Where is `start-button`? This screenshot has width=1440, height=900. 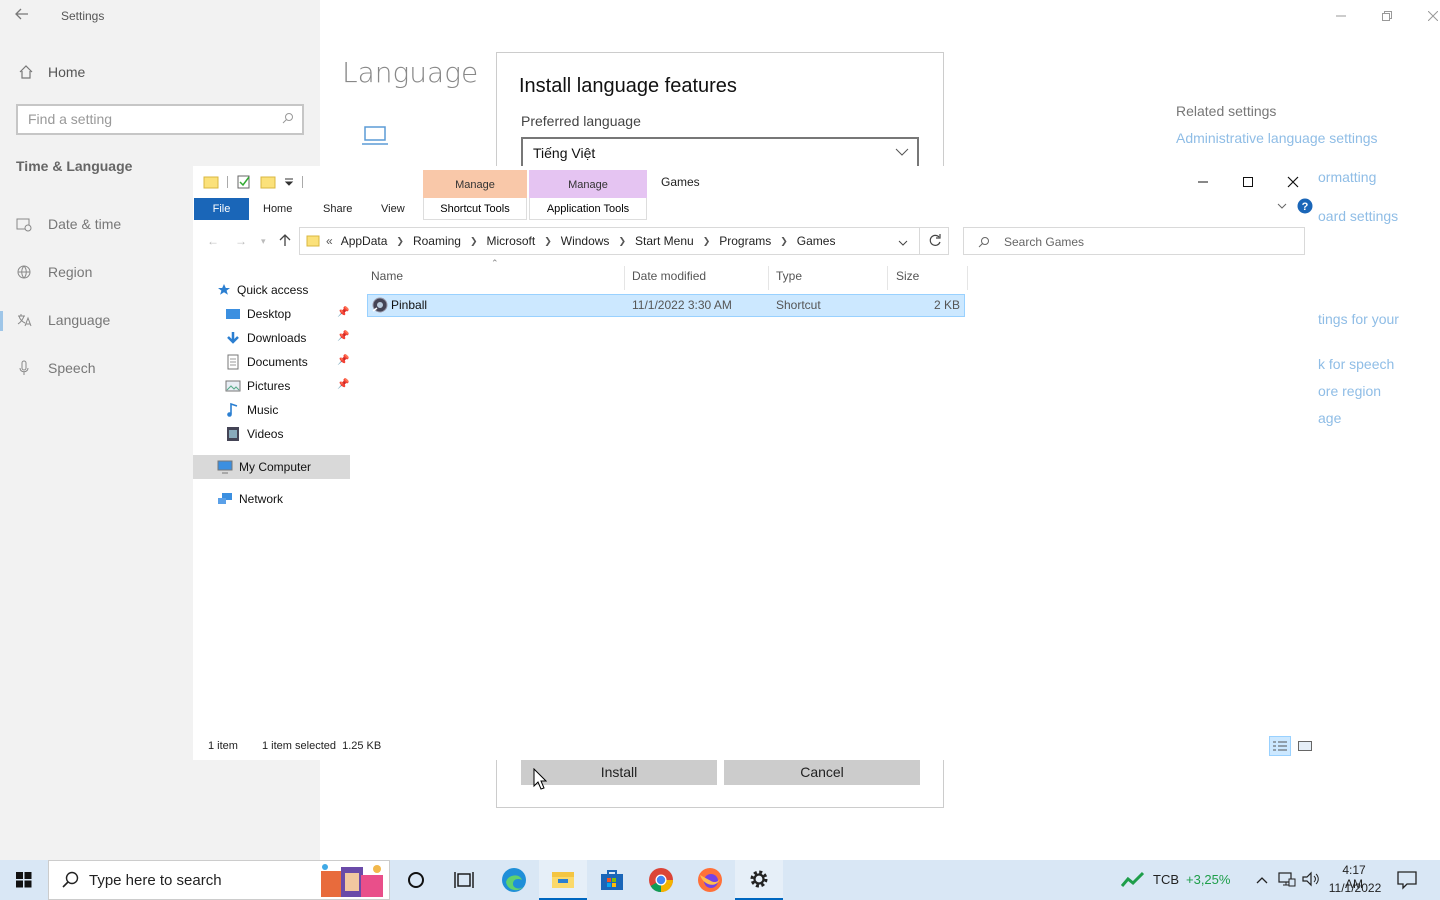
start-button is located at coordinates (24, 880).